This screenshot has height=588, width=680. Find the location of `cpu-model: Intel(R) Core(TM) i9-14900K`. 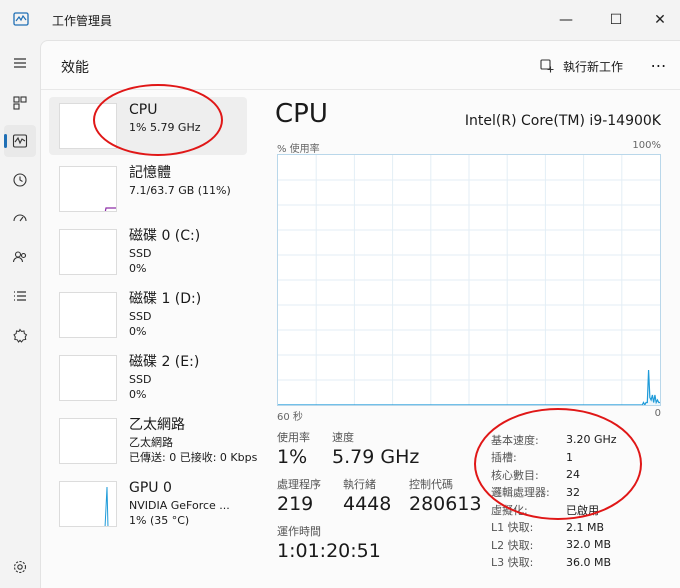

cpu-model: Intel(R) Core(TM) i9-14900K is located at coordinates (562, 121).